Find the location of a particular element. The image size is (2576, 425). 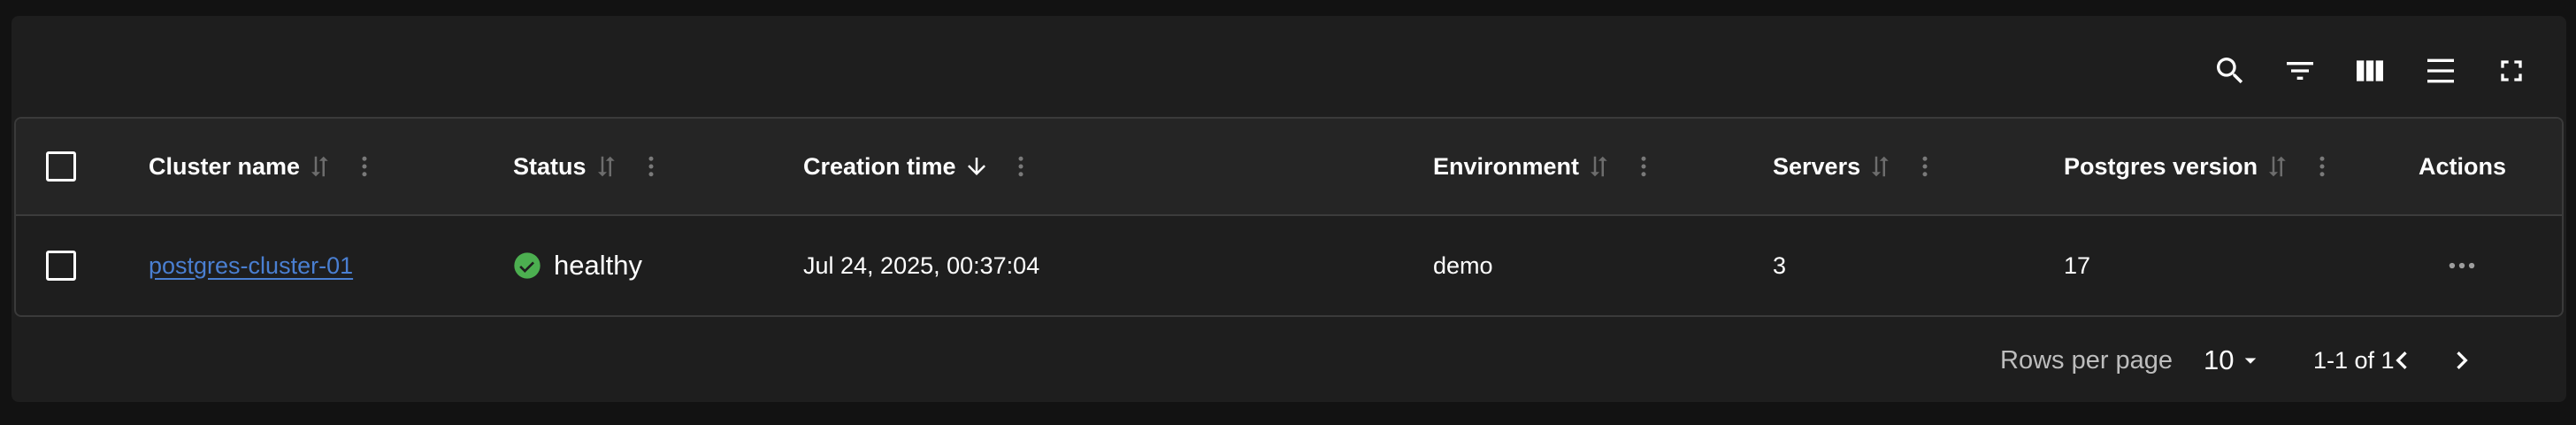

select-all-checkbox is located at coordinates (61, 166).